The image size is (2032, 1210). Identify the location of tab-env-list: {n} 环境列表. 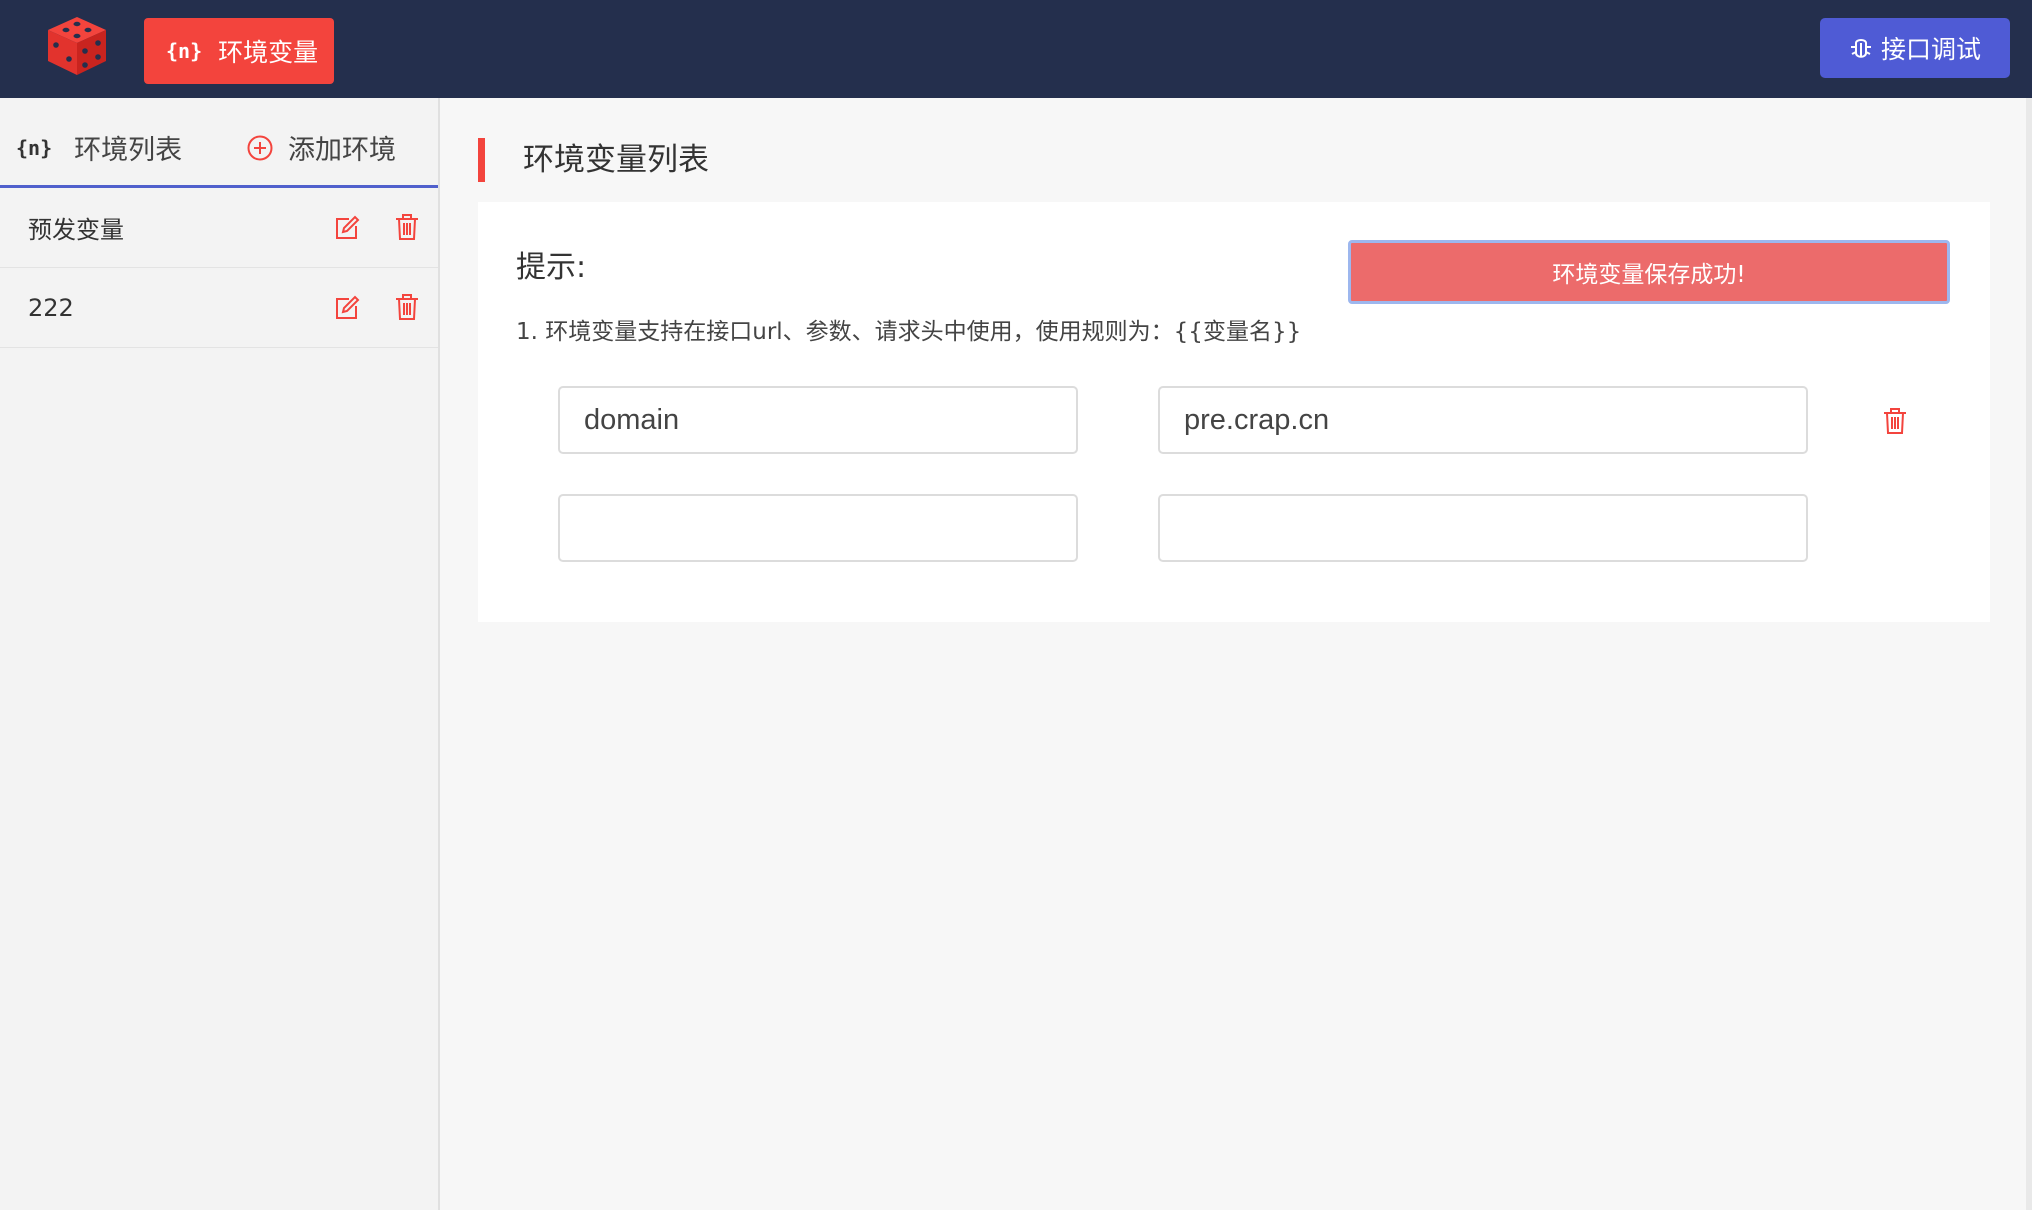
(99, 147).